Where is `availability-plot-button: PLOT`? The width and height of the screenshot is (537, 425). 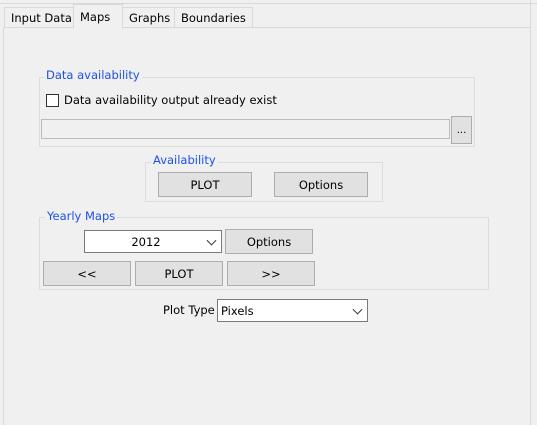
availability-plot-button: PLOT is located at coordinates (205, 184).